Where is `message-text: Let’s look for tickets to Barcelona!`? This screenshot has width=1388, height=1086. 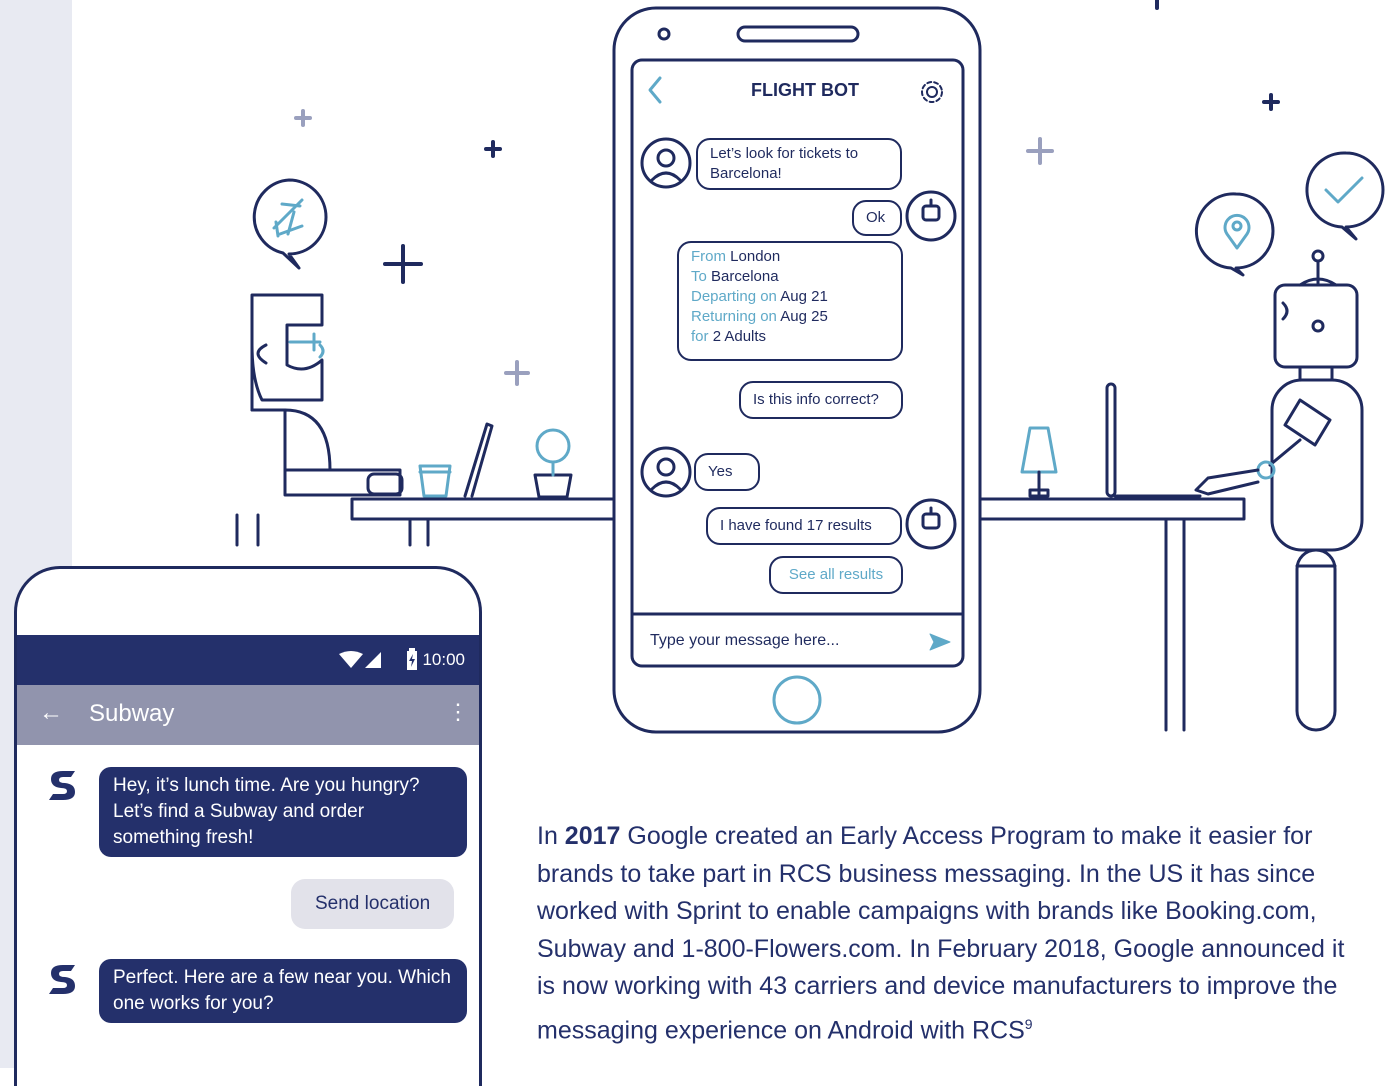
message-text: Let’s look for tickets to Barcelona! is located at coordinates (784, 163).